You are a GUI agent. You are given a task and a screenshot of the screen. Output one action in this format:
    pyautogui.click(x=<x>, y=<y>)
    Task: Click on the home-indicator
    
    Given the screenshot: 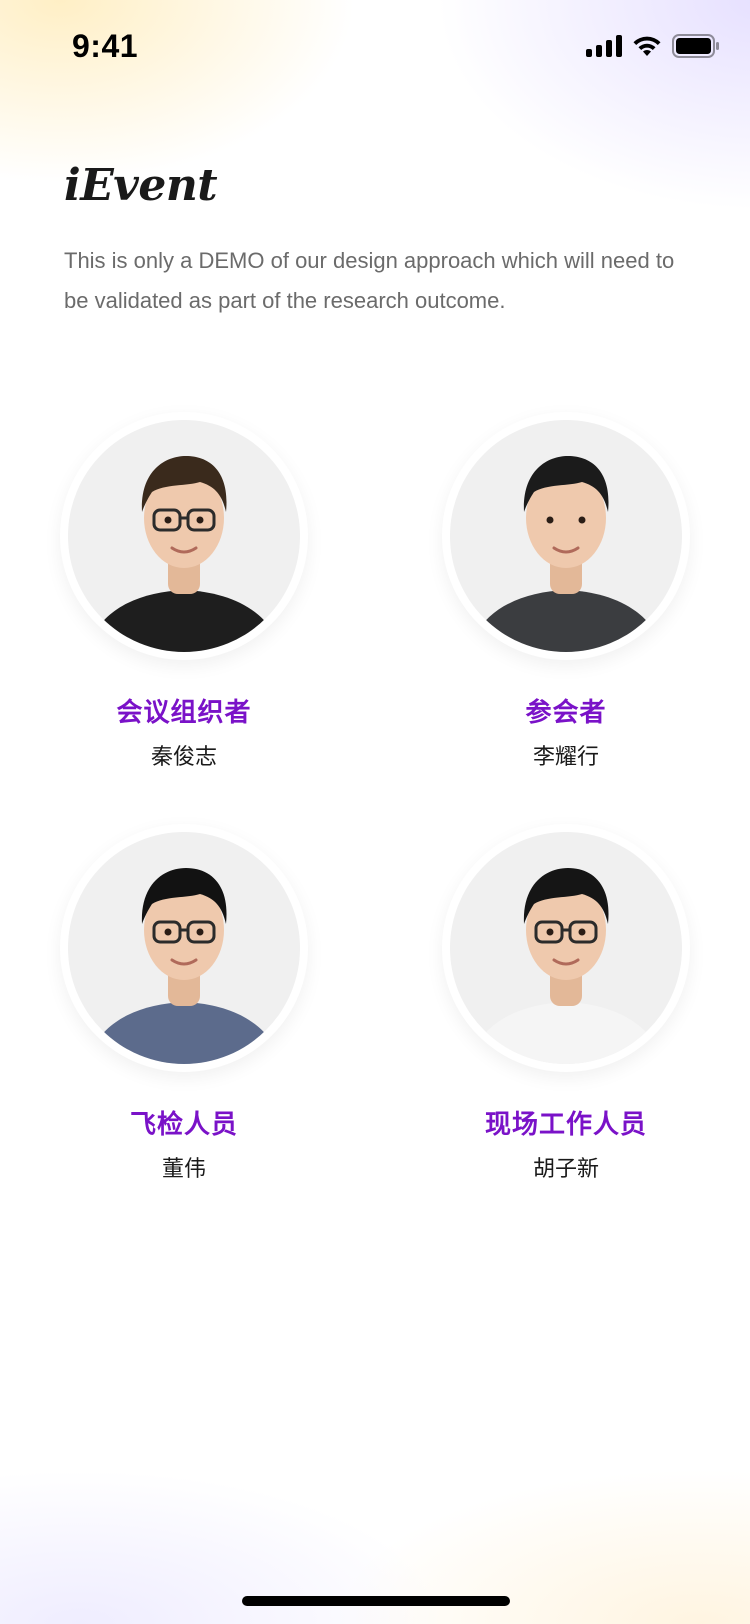 What is the action you would take?
    pyautogui.click(x=376, y=1601)
    